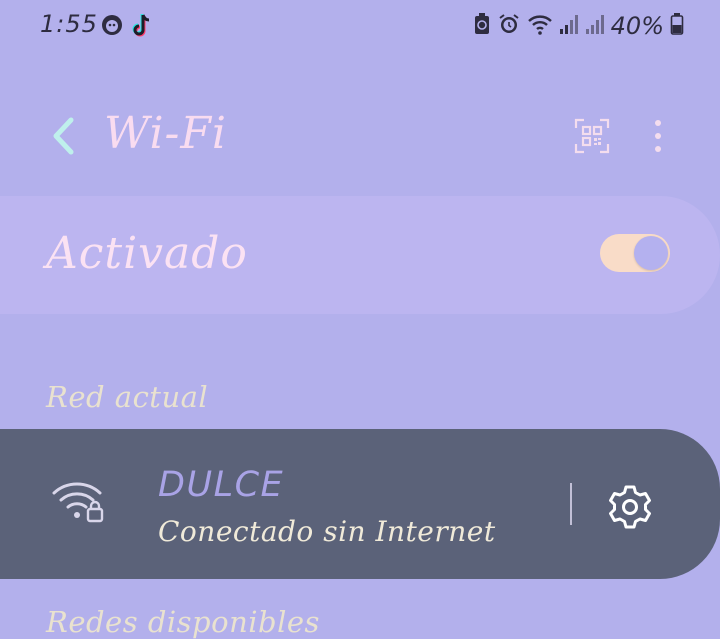 The height and width of the screenshot is (639, 720). What do you see at coordinates (112, 28) in the screenshot?
I see `face-icon` at bounding box center [112, 28].